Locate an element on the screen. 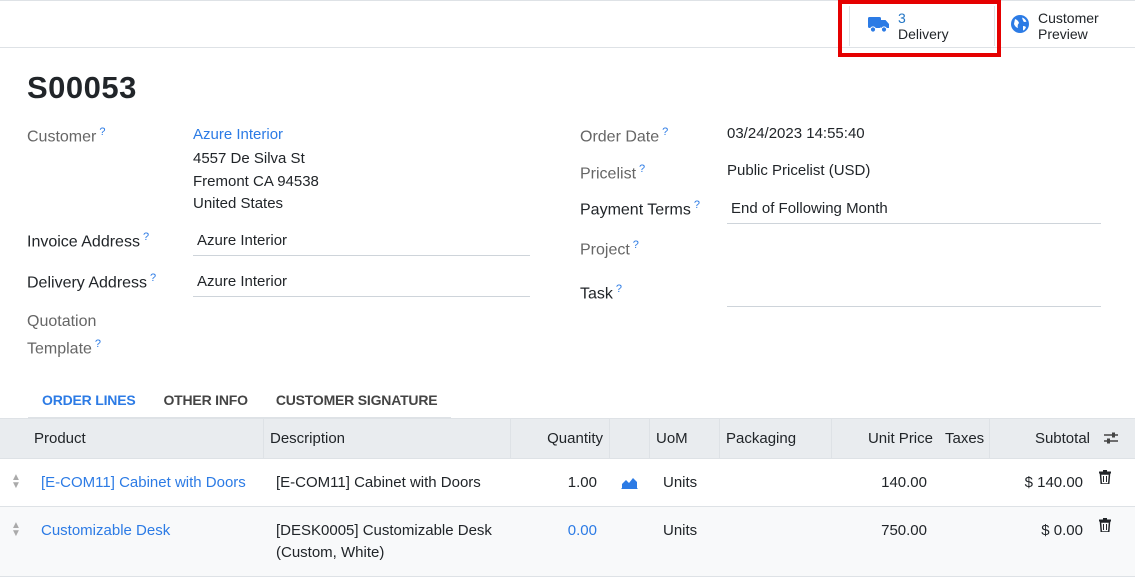 This screenshot has width=1135, height=579. customer-address-line3: United States is located at coordinates (238, 203).